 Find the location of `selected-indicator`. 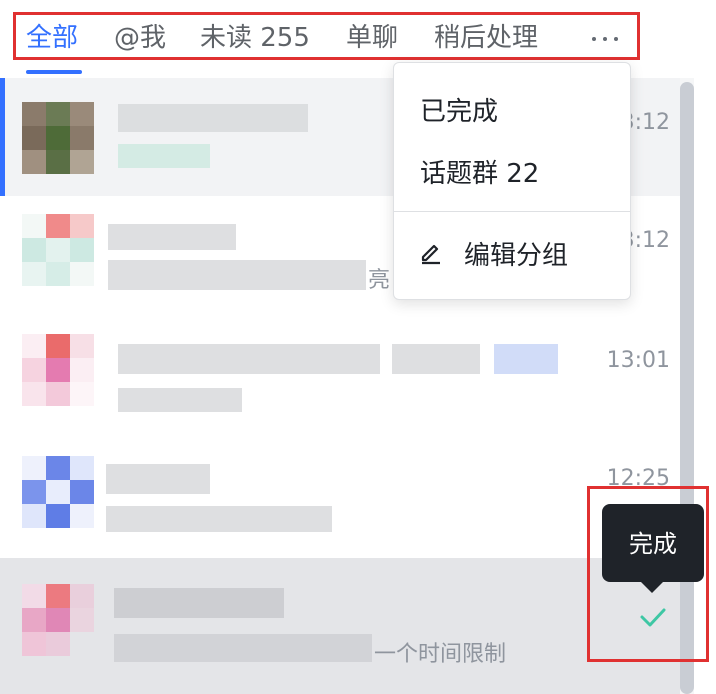

selected-indicator is located at coordinates (2, 137).